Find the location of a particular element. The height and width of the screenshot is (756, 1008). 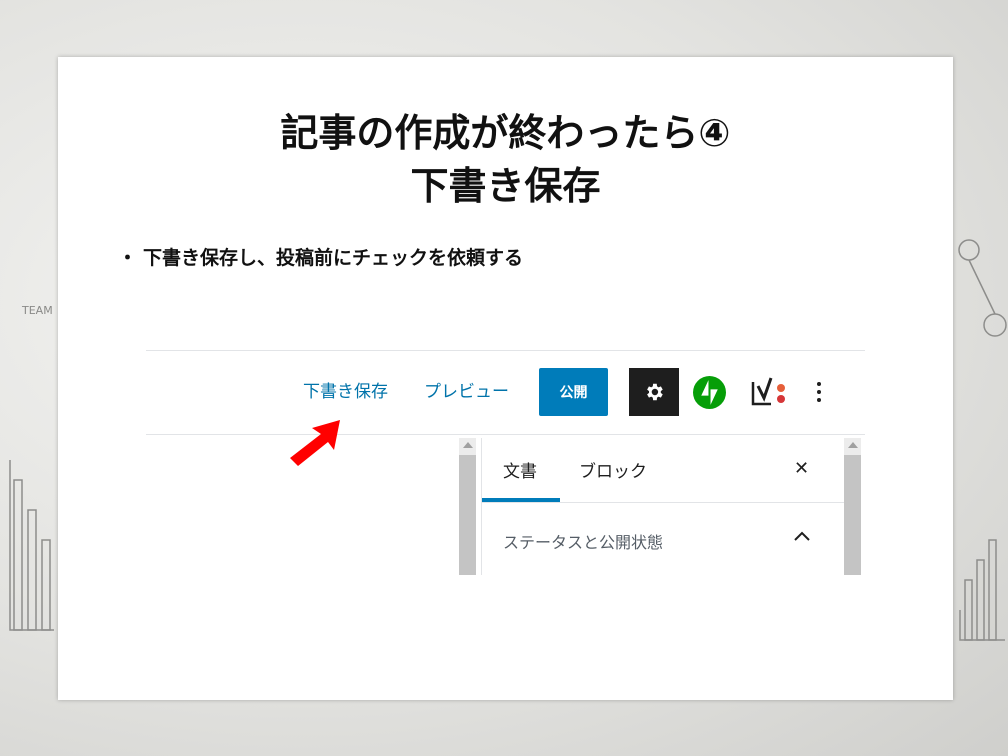

settings-button is located at coordinates (654, 392).